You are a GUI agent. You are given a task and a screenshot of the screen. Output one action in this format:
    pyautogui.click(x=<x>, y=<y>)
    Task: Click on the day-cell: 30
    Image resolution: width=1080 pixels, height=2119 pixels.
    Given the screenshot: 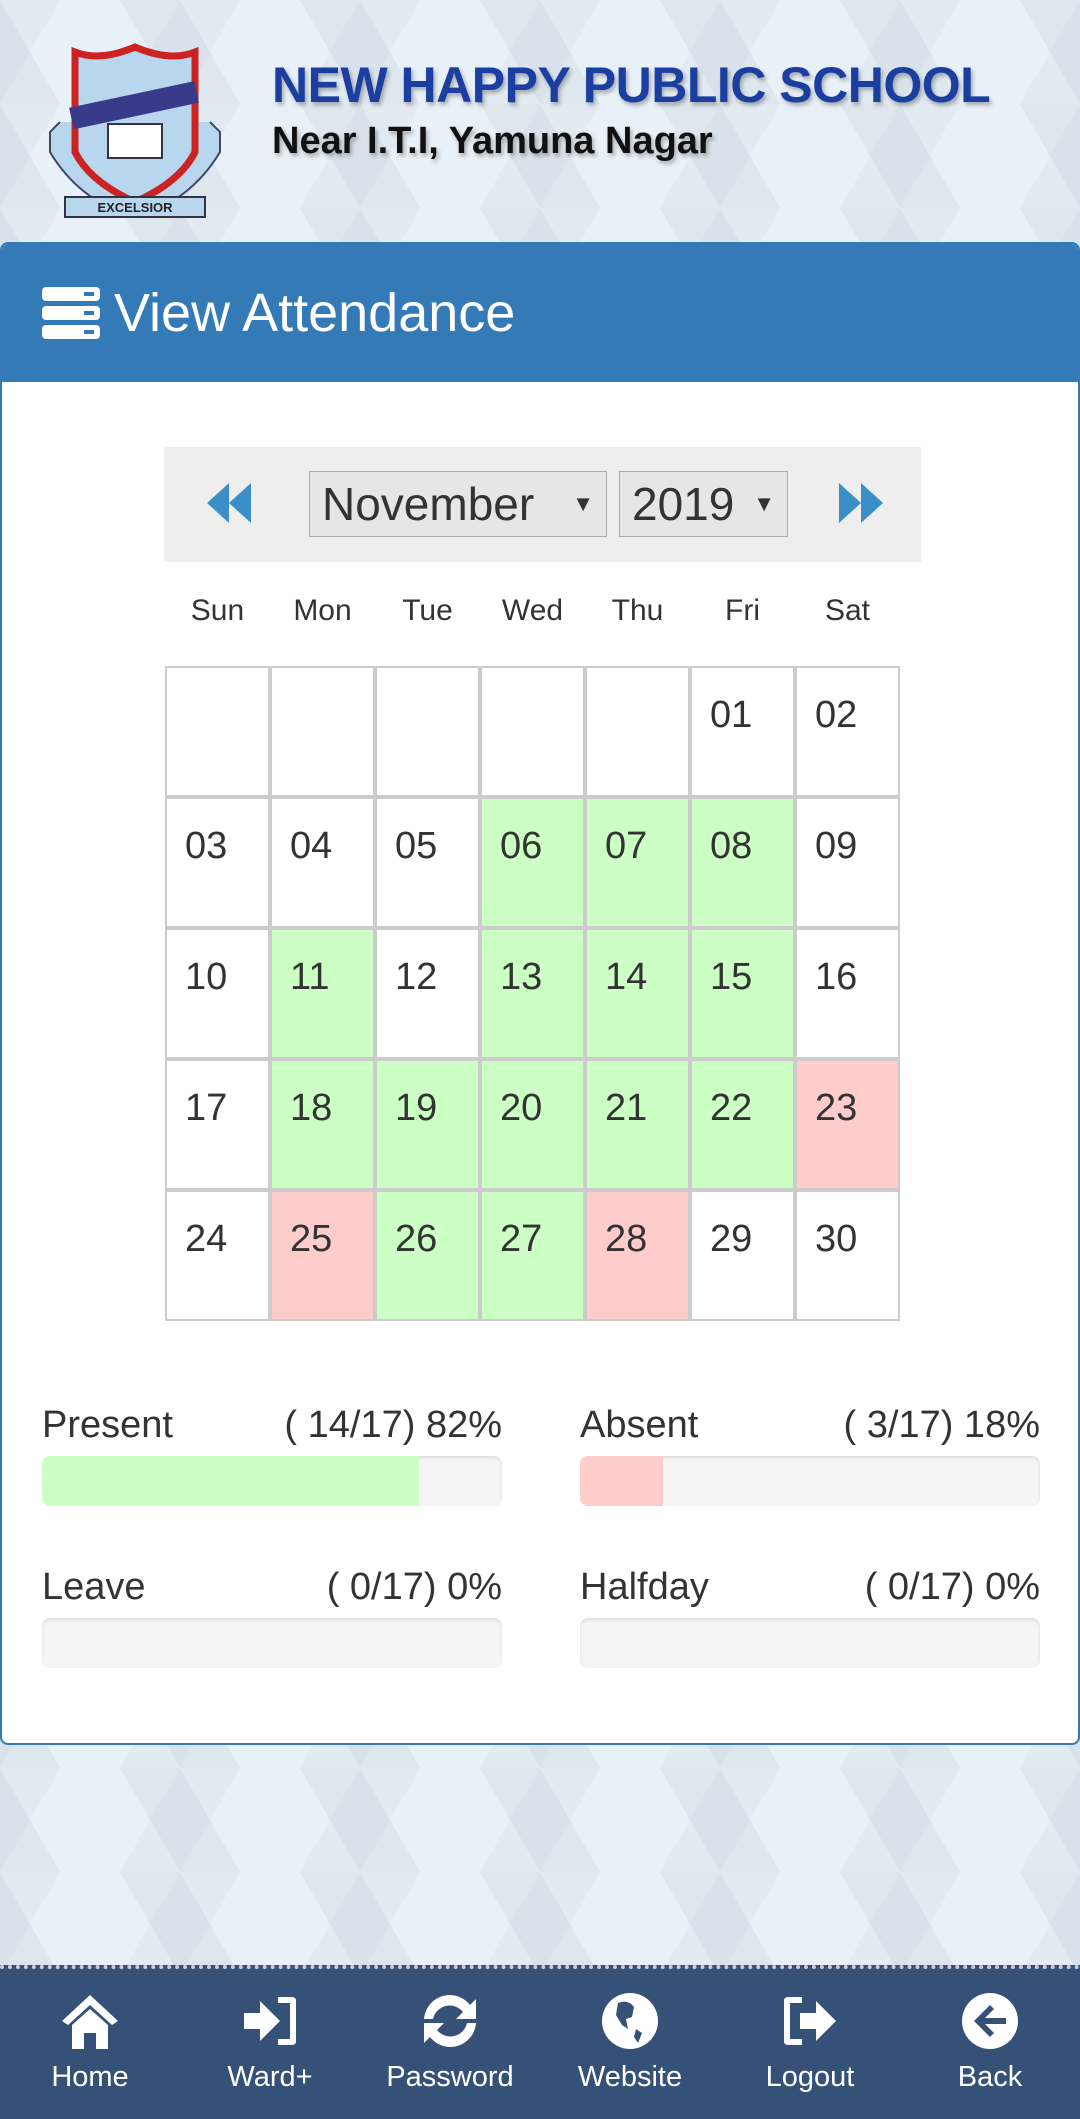 What is the action you would take?
    pyautogui.click(x=847, y=1255)
    